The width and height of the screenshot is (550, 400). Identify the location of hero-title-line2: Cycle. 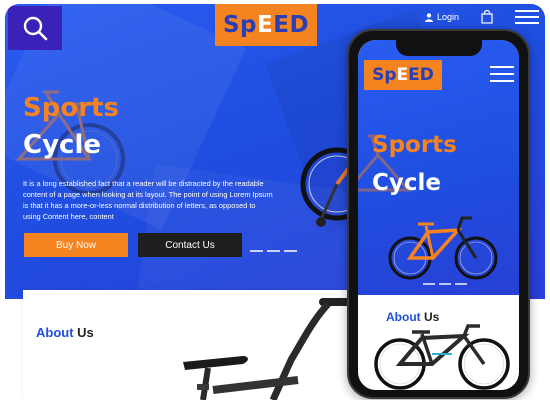
(62, 145).